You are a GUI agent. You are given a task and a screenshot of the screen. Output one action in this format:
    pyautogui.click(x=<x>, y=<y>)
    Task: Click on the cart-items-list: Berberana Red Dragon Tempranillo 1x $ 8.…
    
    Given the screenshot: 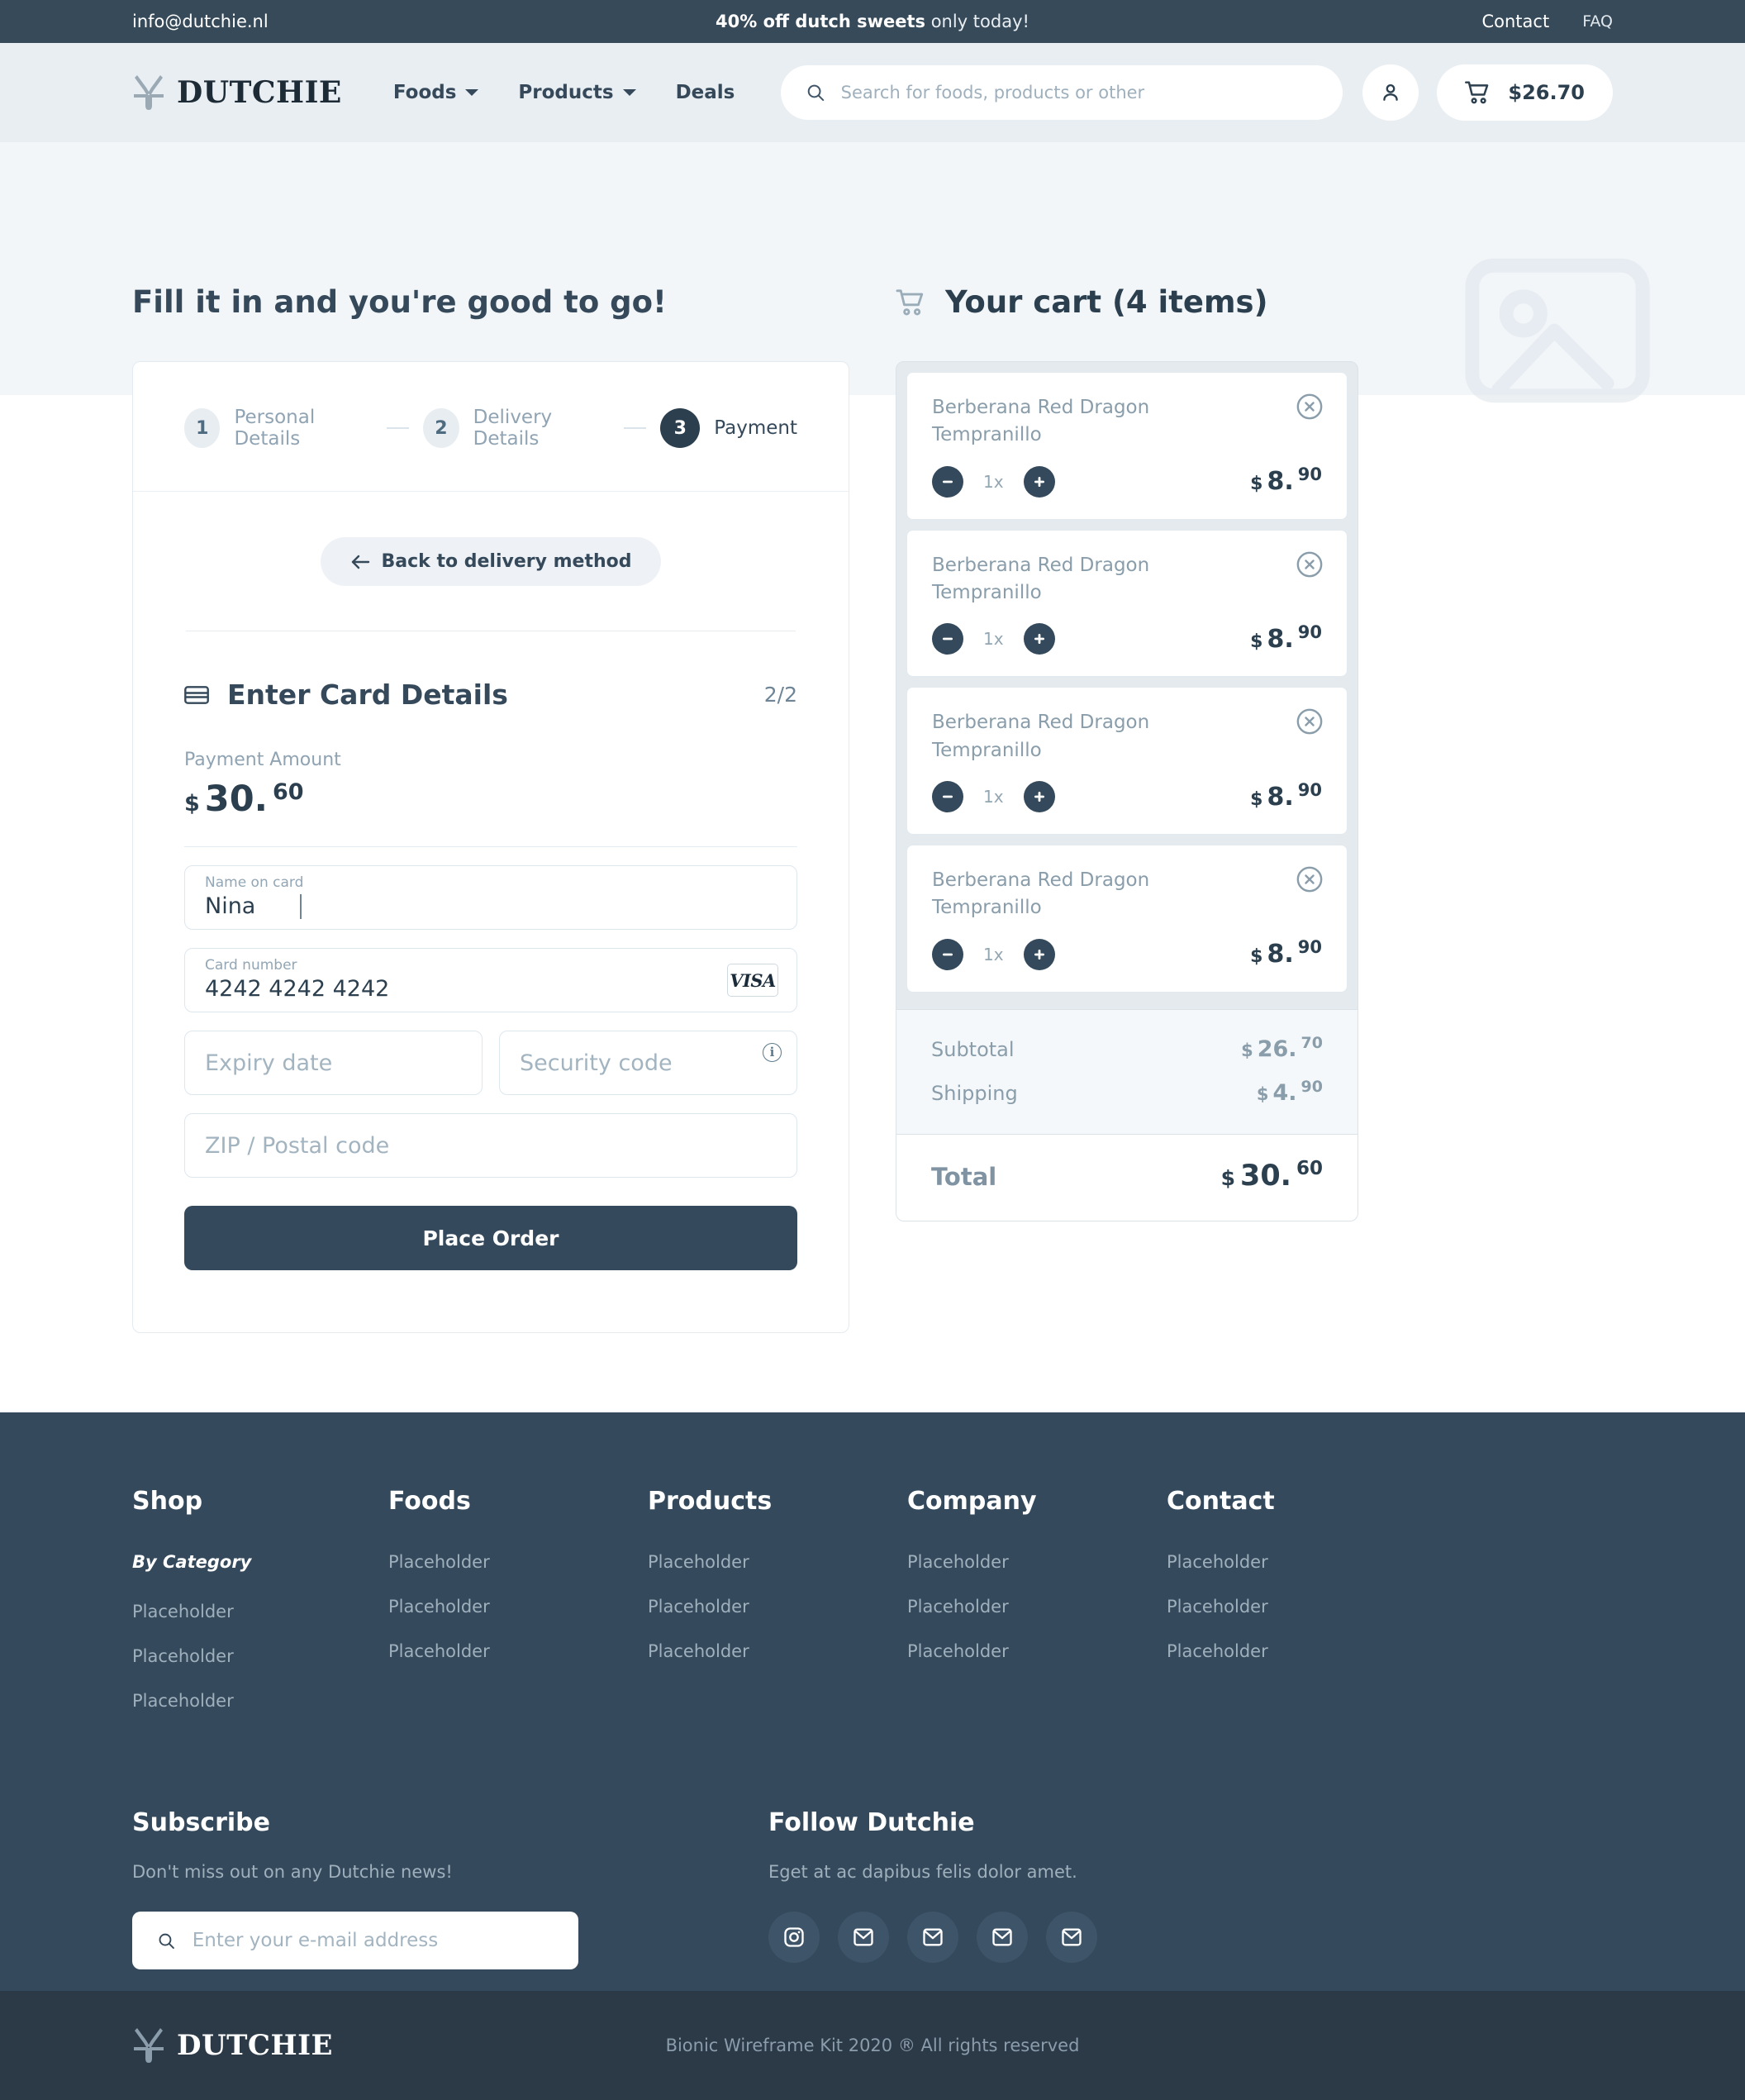 What is the action you would take?
    pyautogui.click(x=1127, y=685)
    